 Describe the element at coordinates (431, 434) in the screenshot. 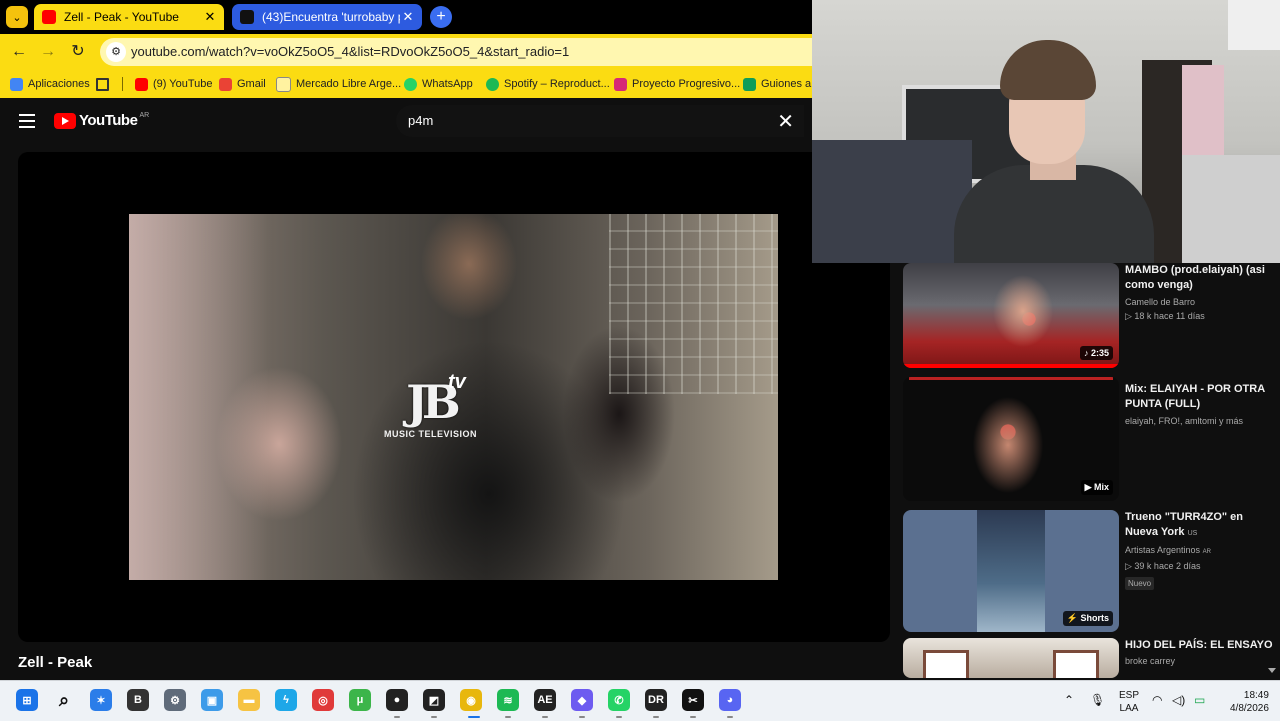

I see `watermark-subtitle: MUSIC TELEVISION` at that location.